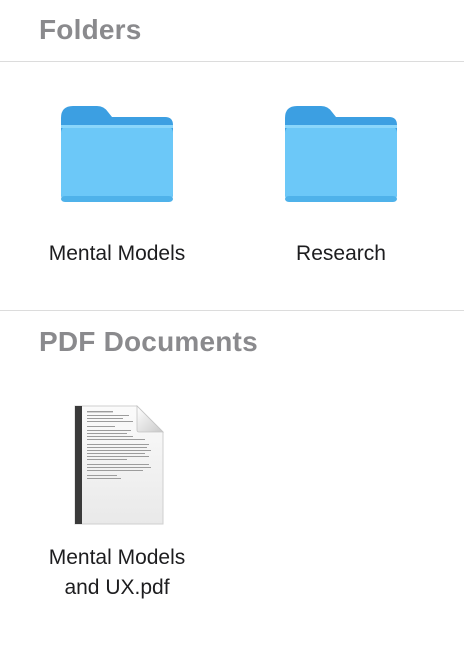  I want to click on folder-item-research: Research, so click(341, 183).